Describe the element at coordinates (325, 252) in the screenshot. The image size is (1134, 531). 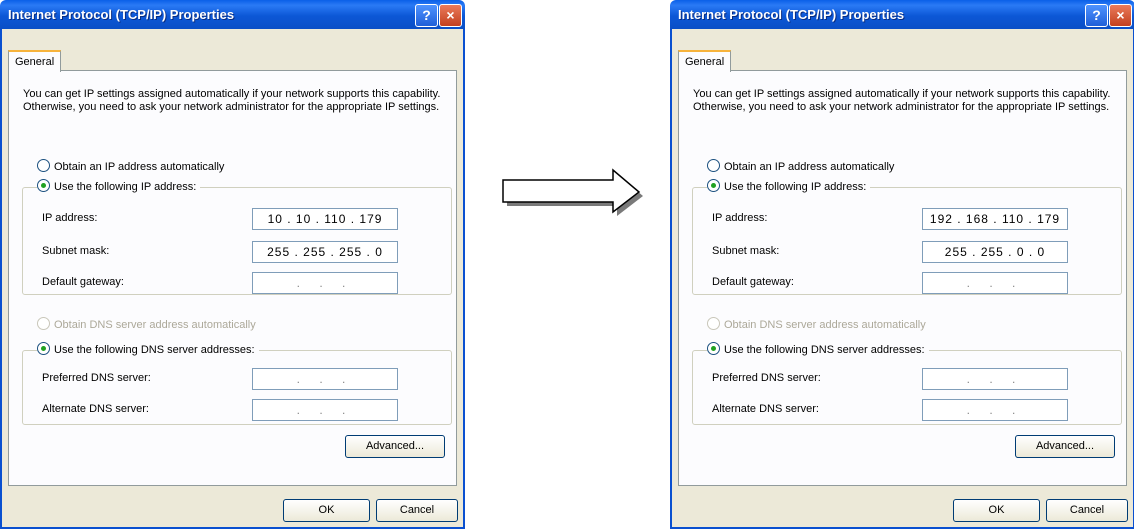
I see `subnet-mask-field: 255 . 255 . 255 . 0` at that location.